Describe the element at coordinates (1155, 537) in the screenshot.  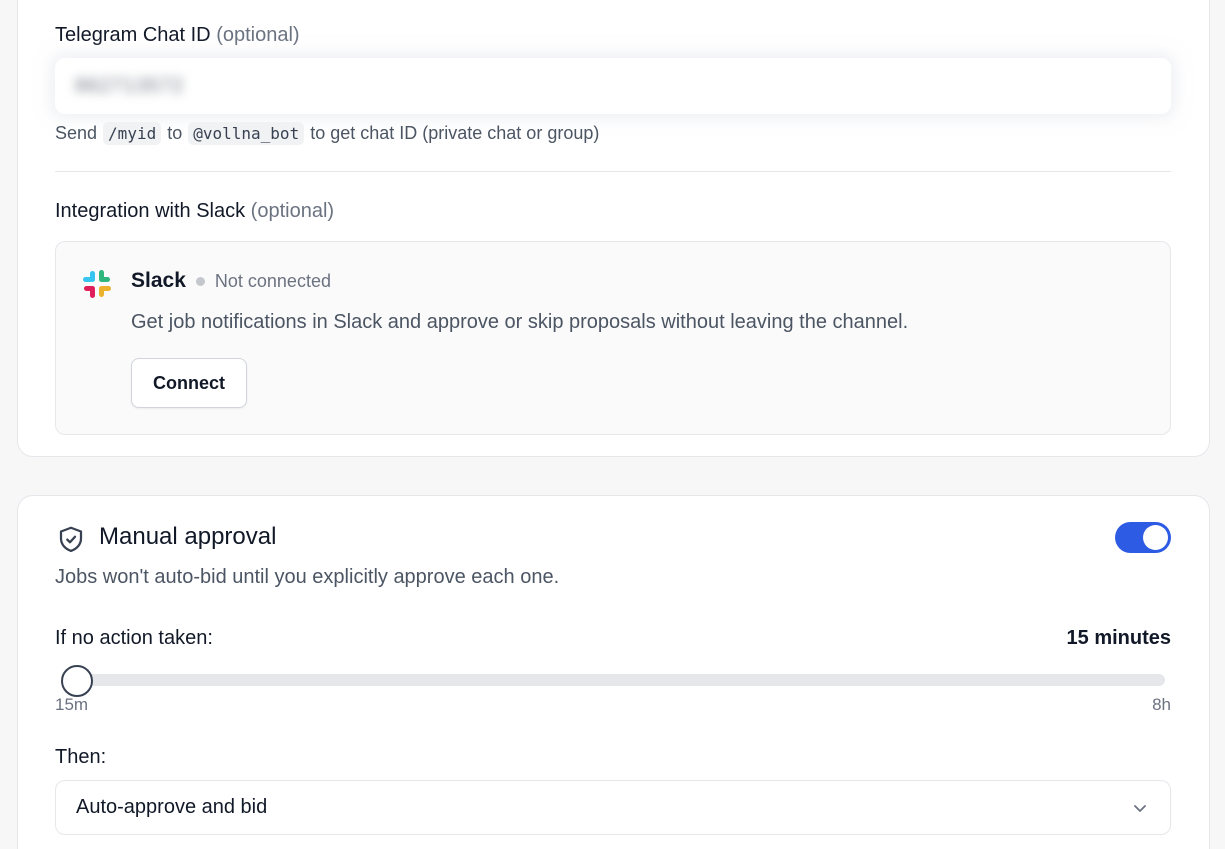
I see `toggle-knob` at that location.